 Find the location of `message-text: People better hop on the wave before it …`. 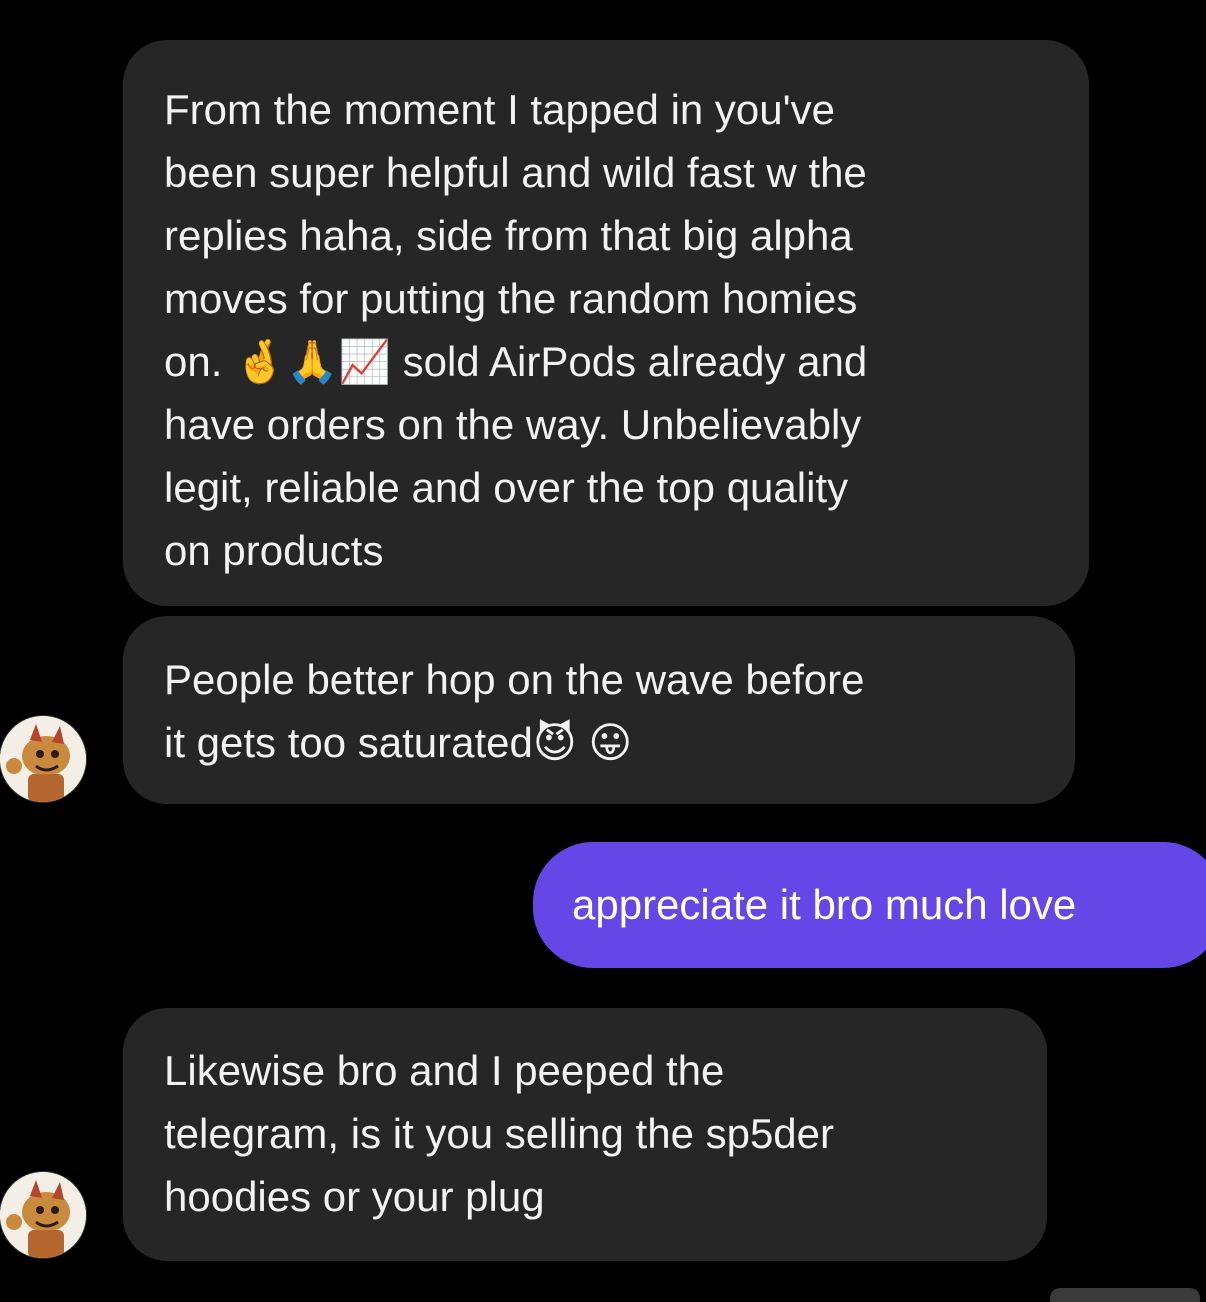

message-text: People better hop on the wave before it … is located at coordinates (514, 711).